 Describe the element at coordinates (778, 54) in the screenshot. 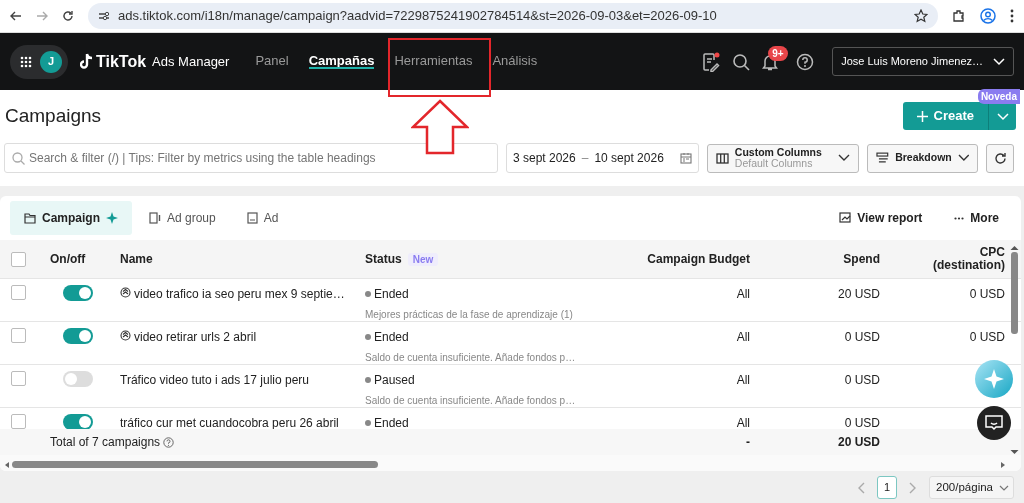

I see `notification-badge: 9+` at that location.